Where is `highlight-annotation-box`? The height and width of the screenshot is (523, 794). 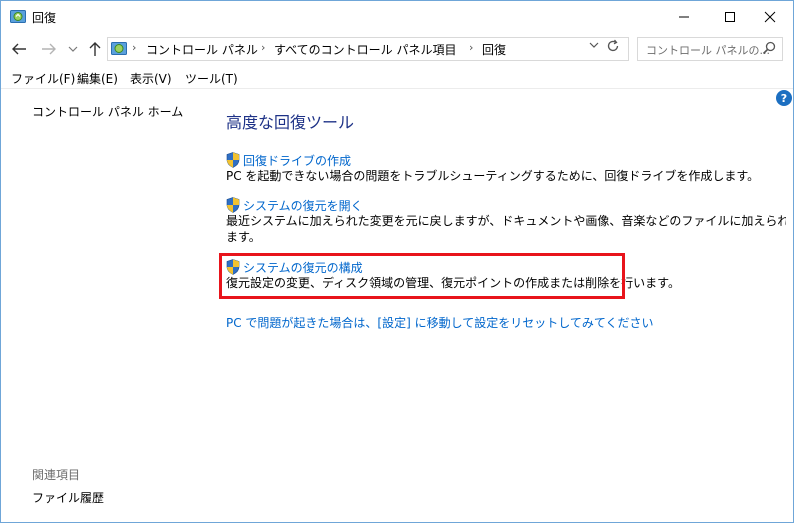 highlight-annotation-box is located at coordinates (422, 276).